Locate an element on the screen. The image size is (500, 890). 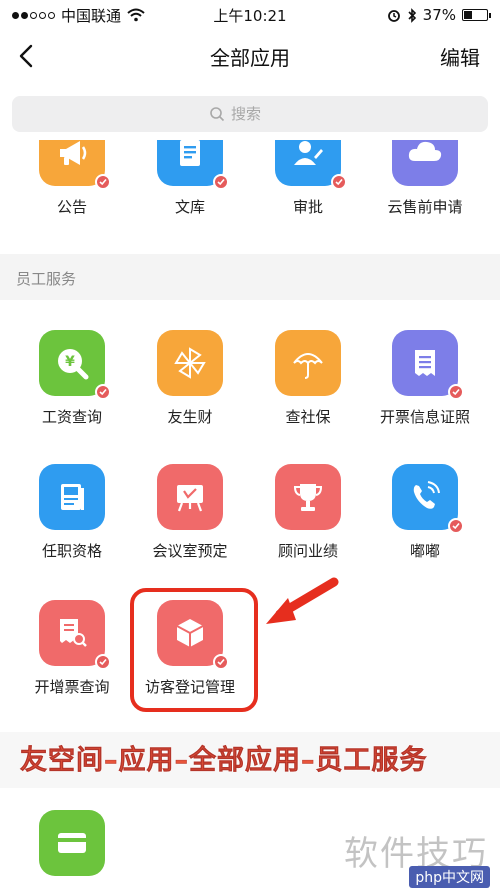
staff-app-7: 嘟嘟 is located at coordinates (425, 512).